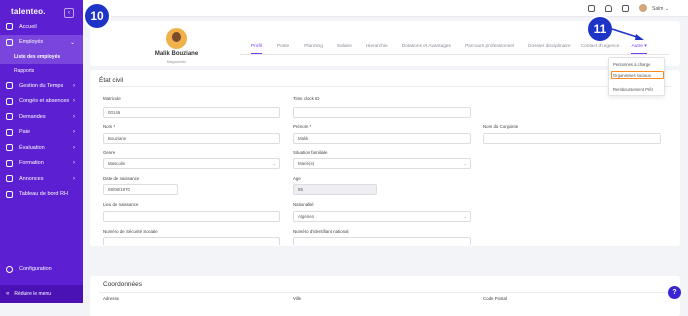  What do you see at coordinates (600, 29) in the screenshot?
I see `step-badge: 11` at bounding box center [600, 29].